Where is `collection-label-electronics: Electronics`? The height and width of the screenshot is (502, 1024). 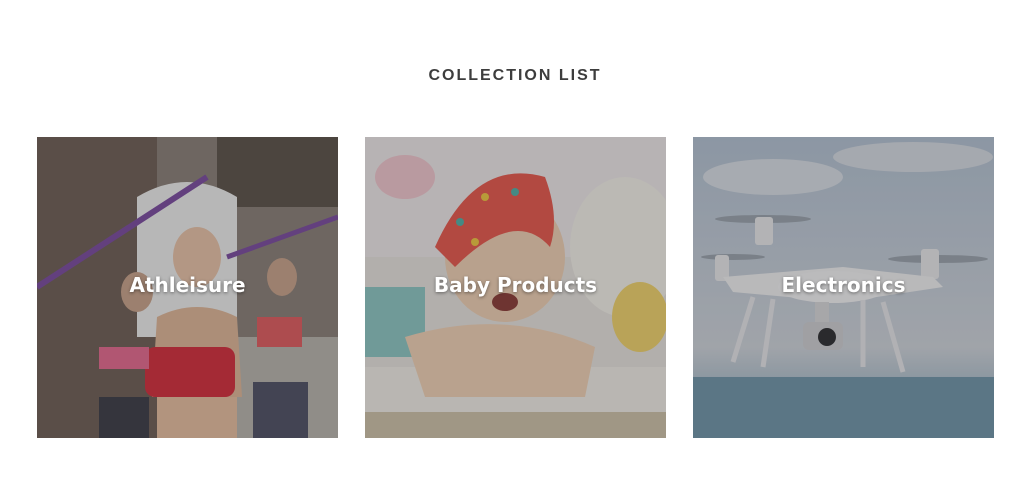
collection-label-electronics: Electronics is located at coordinates (843, 285).